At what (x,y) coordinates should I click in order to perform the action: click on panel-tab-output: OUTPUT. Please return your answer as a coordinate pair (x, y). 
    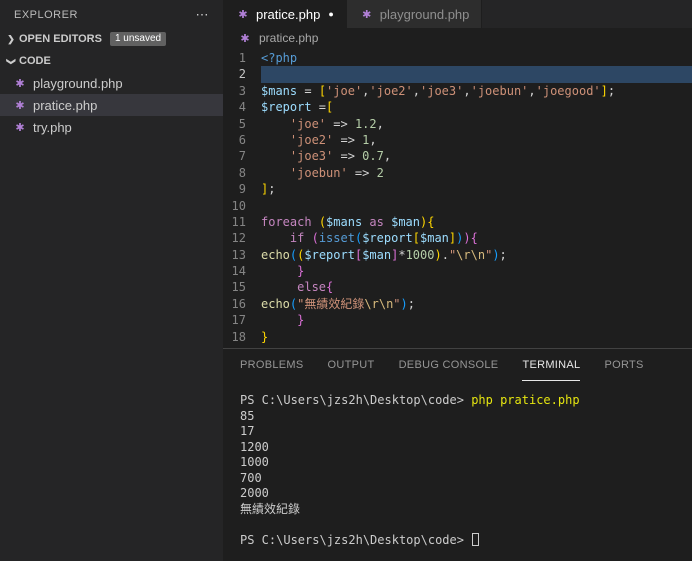
    Looking at the image, I should click on (351, 365).